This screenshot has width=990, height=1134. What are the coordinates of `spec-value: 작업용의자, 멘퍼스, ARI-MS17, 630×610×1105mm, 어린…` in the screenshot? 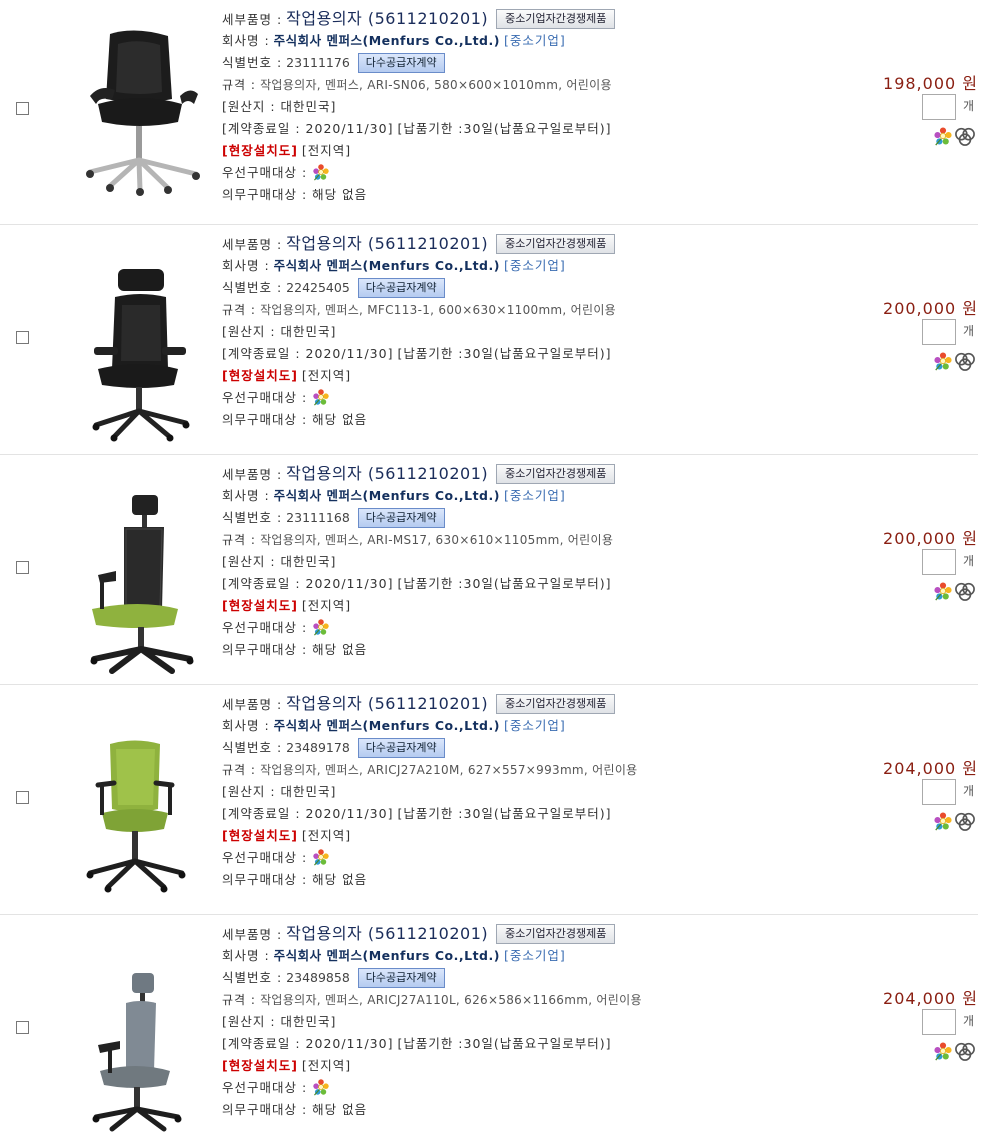 It's located at (437, 540).